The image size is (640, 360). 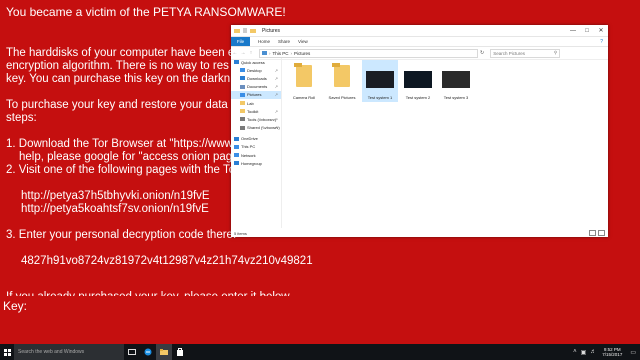 I want to click on explorer-titlebar: Pictures — □ ✕, so click(x=419, y=31).